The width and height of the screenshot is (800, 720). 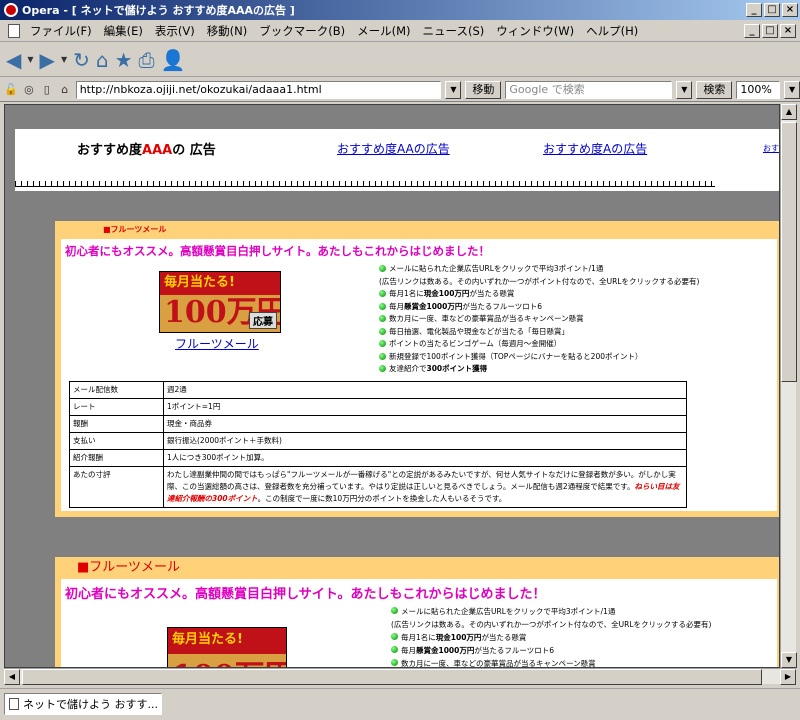 What do you see at coordinates (29, 90) in the screenshot?
I see `cookie-icon: ◎` at bounding box center [29, 90].